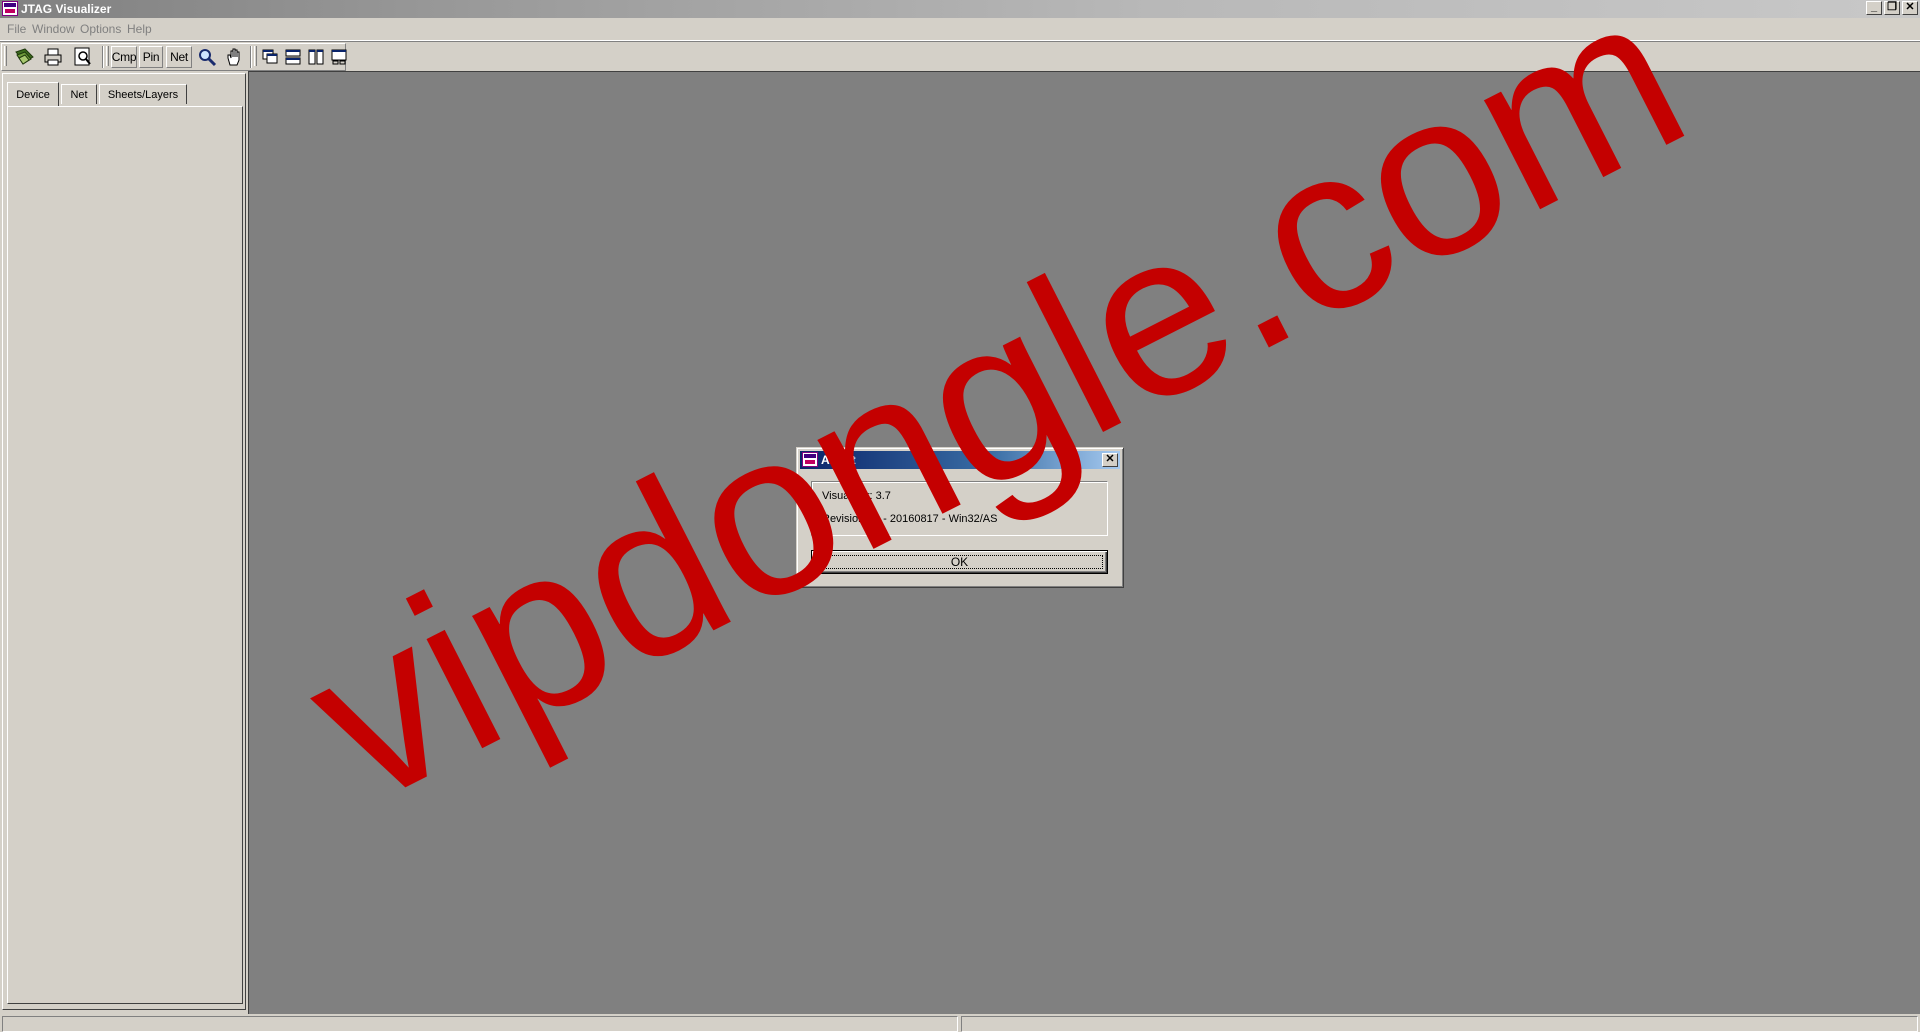 The image size is (1920, 1032). I want to click on dialog-app-icon, so click(810, 459).